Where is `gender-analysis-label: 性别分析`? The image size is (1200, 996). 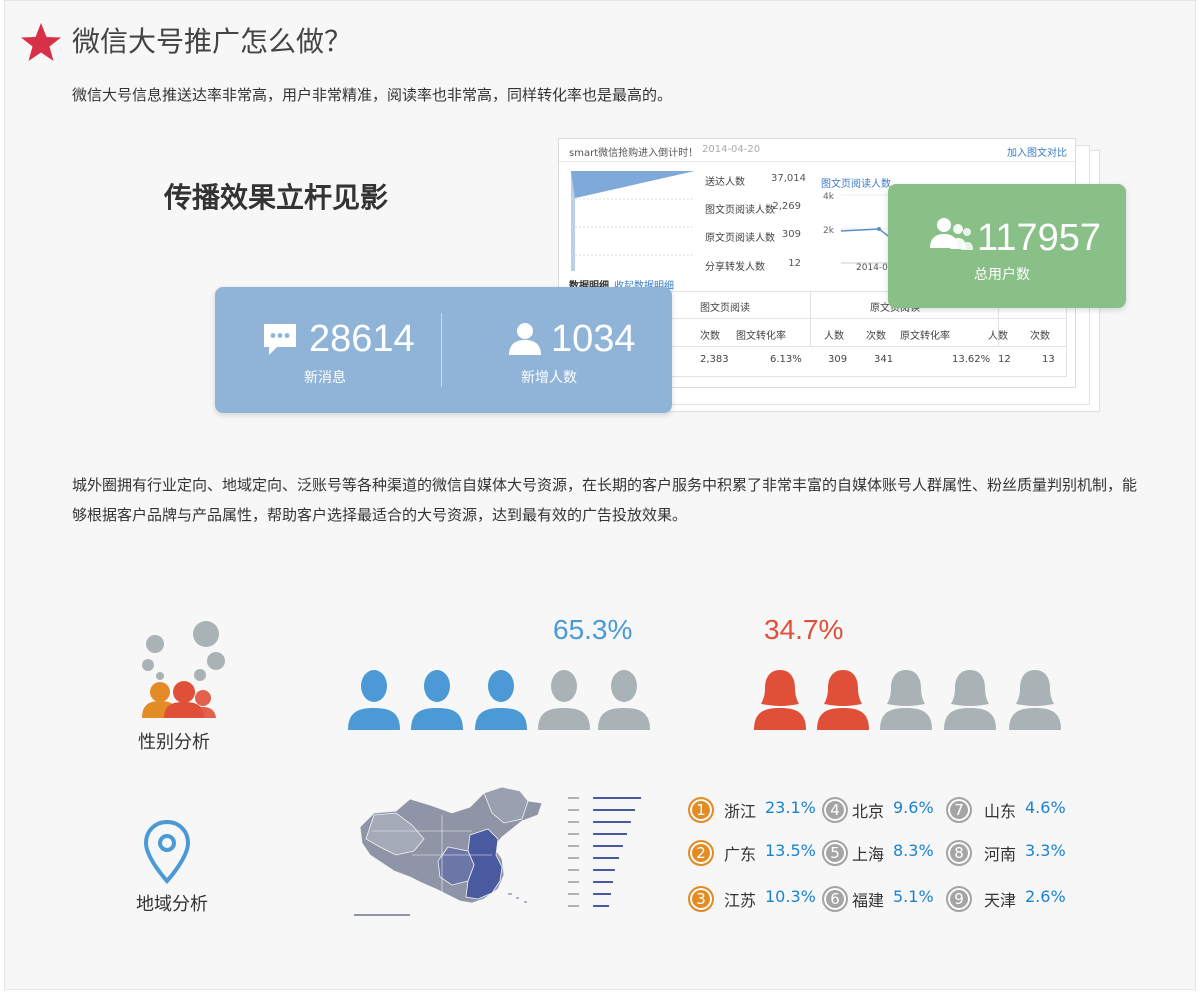 gender-analysis-label: 性别分析 is located at coordinates (174, 742).